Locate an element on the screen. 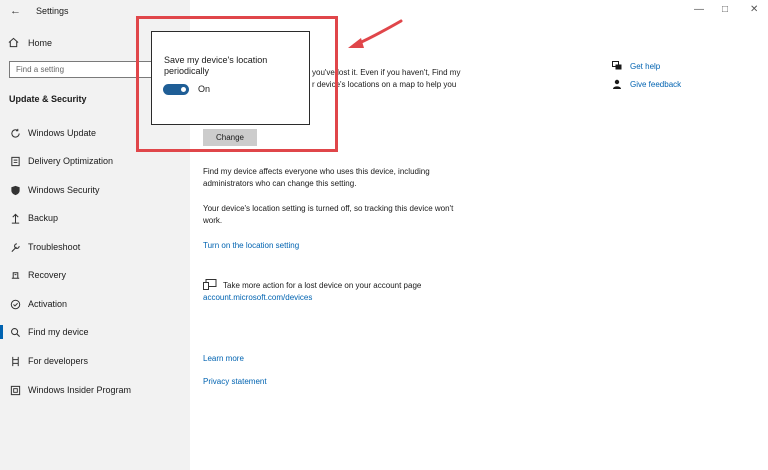 Image resolution: width=768 pixels, height=470 pixels. wrench-icon is located at coordinates (15, 247).